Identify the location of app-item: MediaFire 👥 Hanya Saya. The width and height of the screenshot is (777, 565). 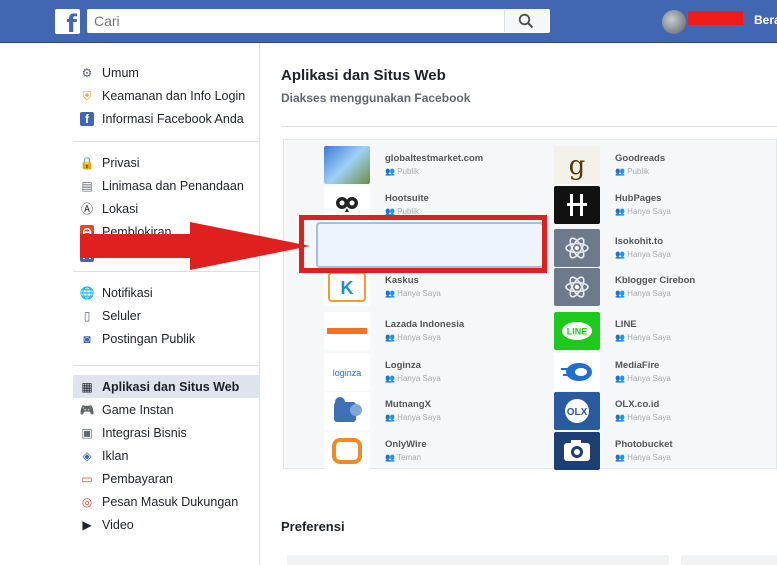
(665, 373).